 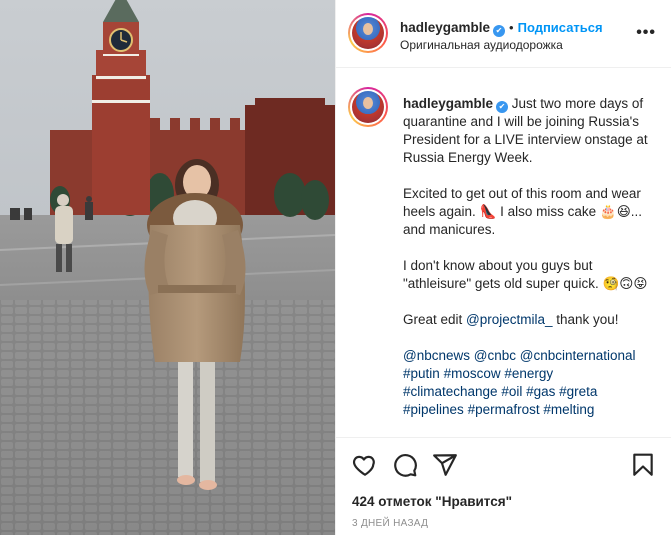 I want to click on hashtag-link: #melting, so click(x=568, y=409).